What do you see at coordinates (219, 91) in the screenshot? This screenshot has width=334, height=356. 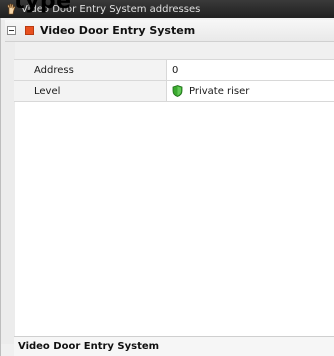 I see `level-value: Private riser` at bounding box center [219, 91].